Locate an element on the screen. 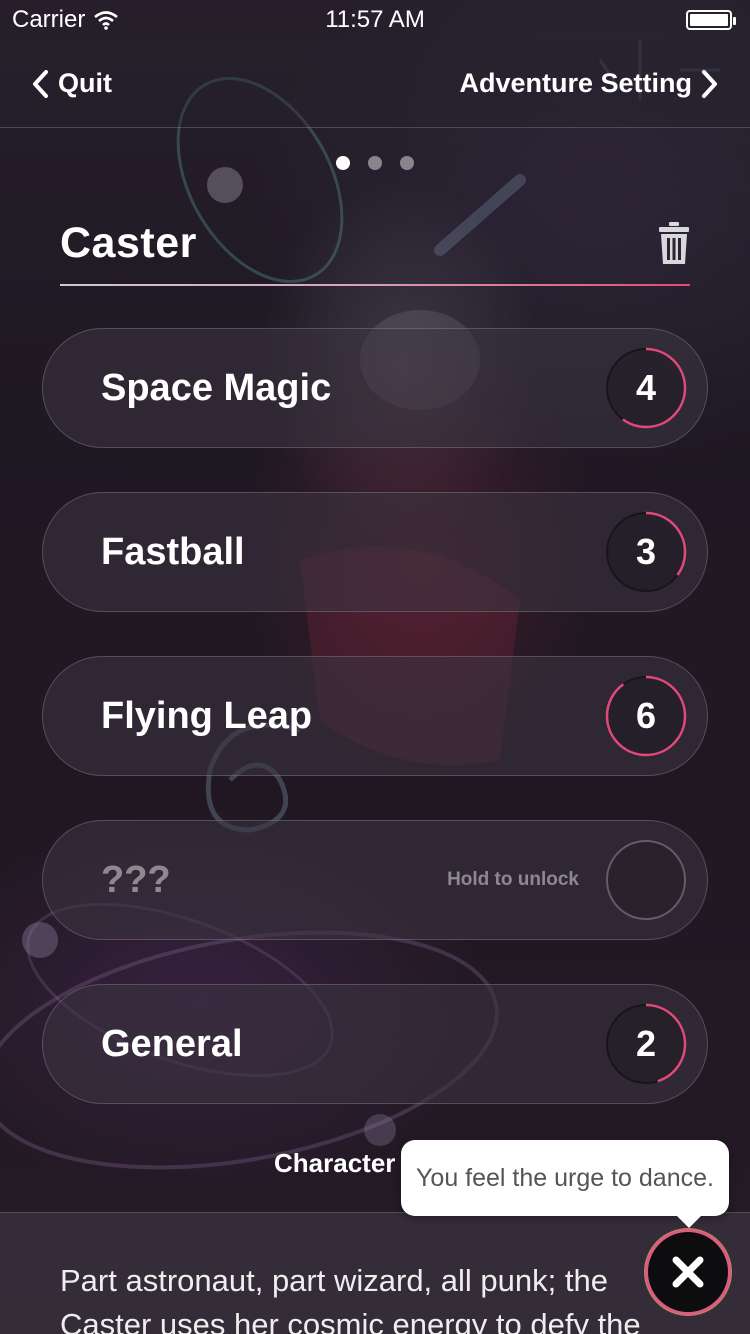  close-icon is located at coordinates (688, 1272).